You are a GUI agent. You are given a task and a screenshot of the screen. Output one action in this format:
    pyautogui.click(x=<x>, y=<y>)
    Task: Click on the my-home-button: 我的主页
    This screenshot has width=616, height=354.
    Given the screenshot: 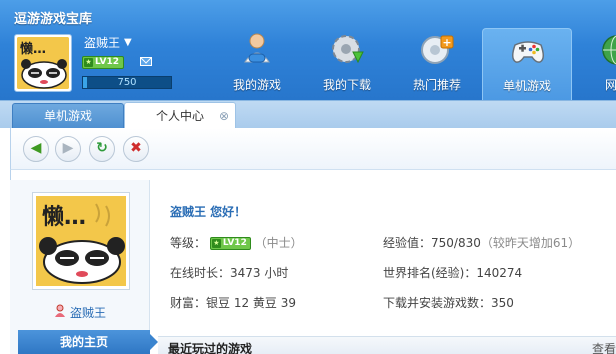 What is the action you would take?
    pyautogui.click(x=88, y=342)
    